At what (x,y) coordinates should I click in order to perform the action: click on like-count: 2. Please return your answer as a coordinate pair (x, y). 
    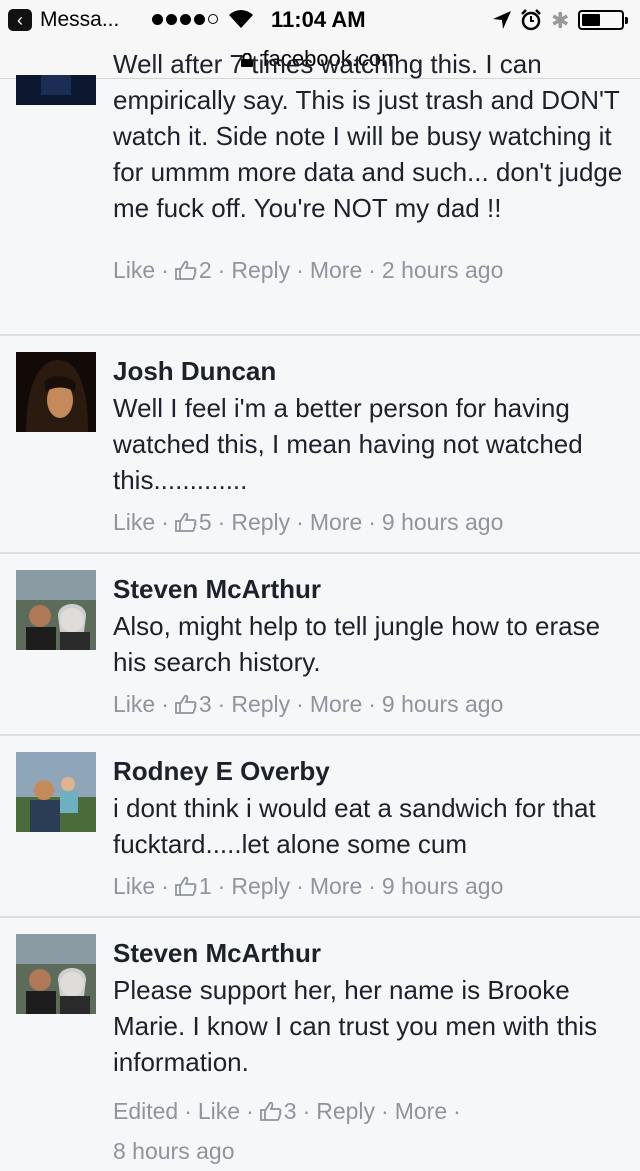
    Looking at the image, I should click on (205, 270).